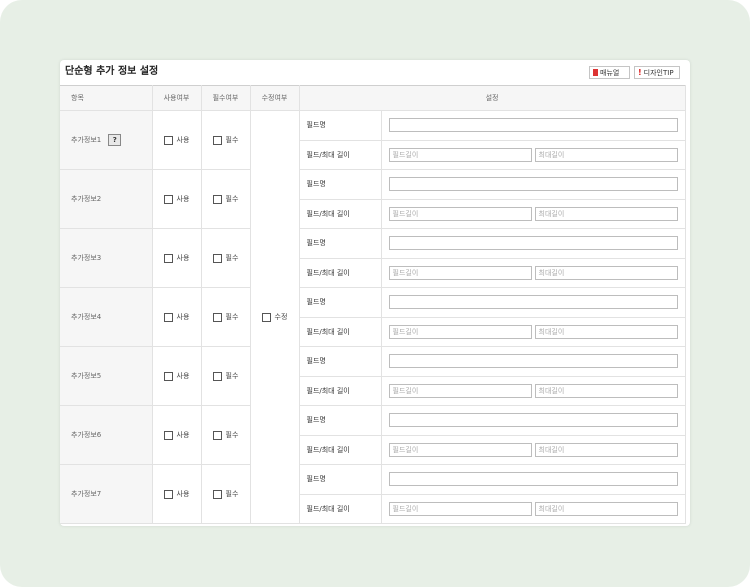 This screenshot has width=750, height=587. Describe the element at coordinates (266, 317) in the screenshot. I see `edit-checkbox` at that location.